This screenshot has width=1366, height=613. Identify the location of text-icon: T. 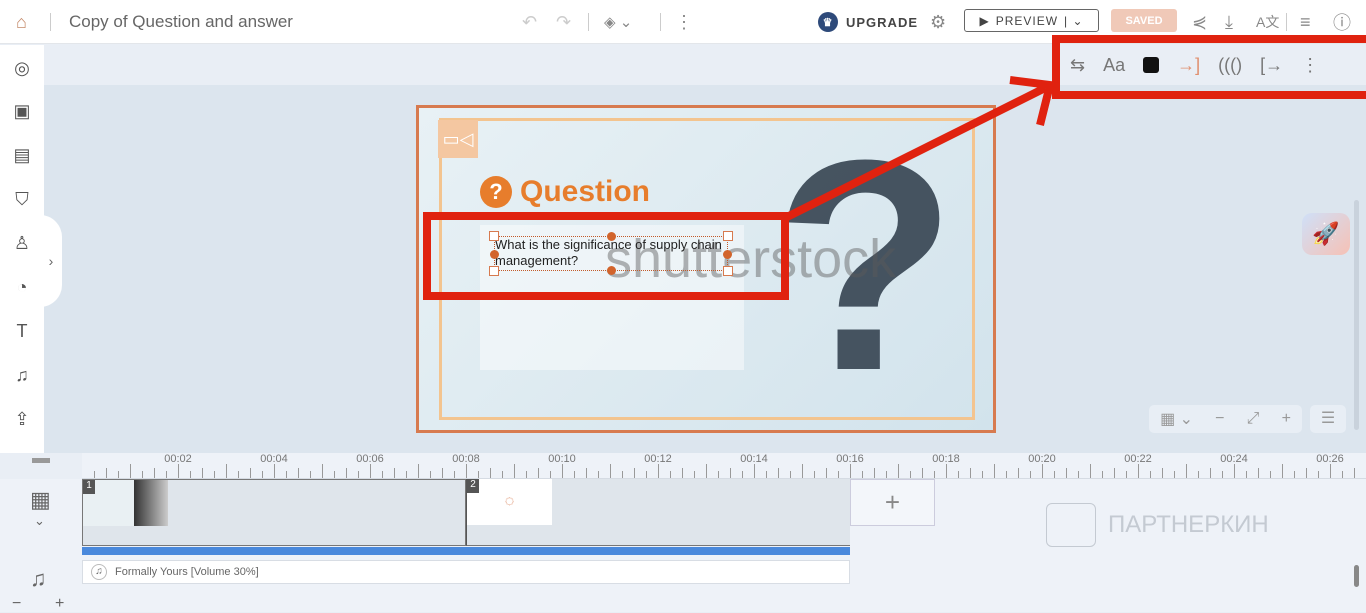
(22, 331).